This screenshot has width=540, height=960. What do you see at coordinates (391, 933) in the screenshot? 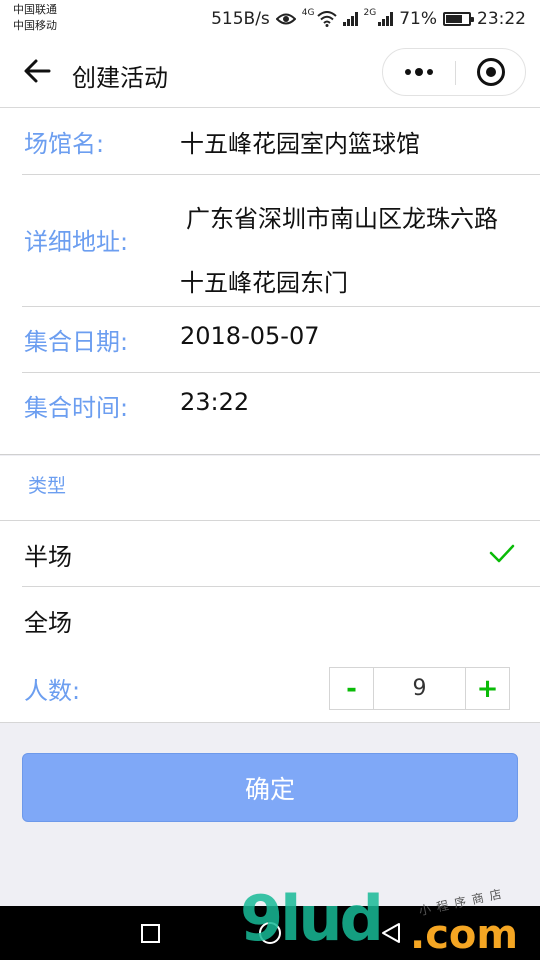
I see `back-triangle-icon` at bounding box center [391, 933].